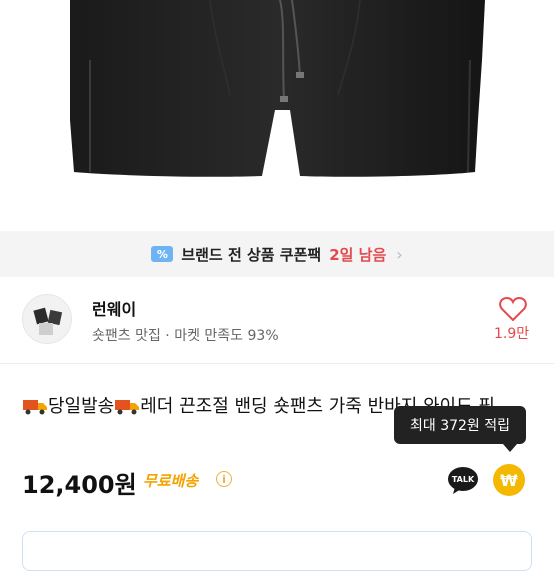 Image resolution: width=554 pixels, height=571 pixels. What do you see at coordinates (81, 406) in the screenshot?
I see `product-title-lead: 당일발송` at bounding box center [81, 406].